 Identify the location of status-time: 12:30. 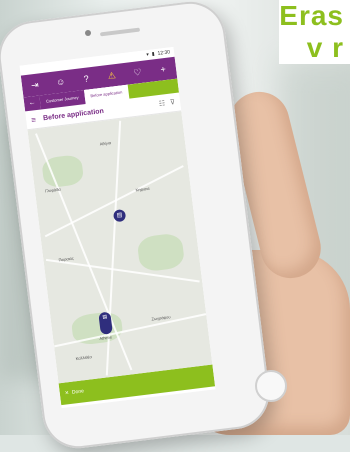
(164, 53).